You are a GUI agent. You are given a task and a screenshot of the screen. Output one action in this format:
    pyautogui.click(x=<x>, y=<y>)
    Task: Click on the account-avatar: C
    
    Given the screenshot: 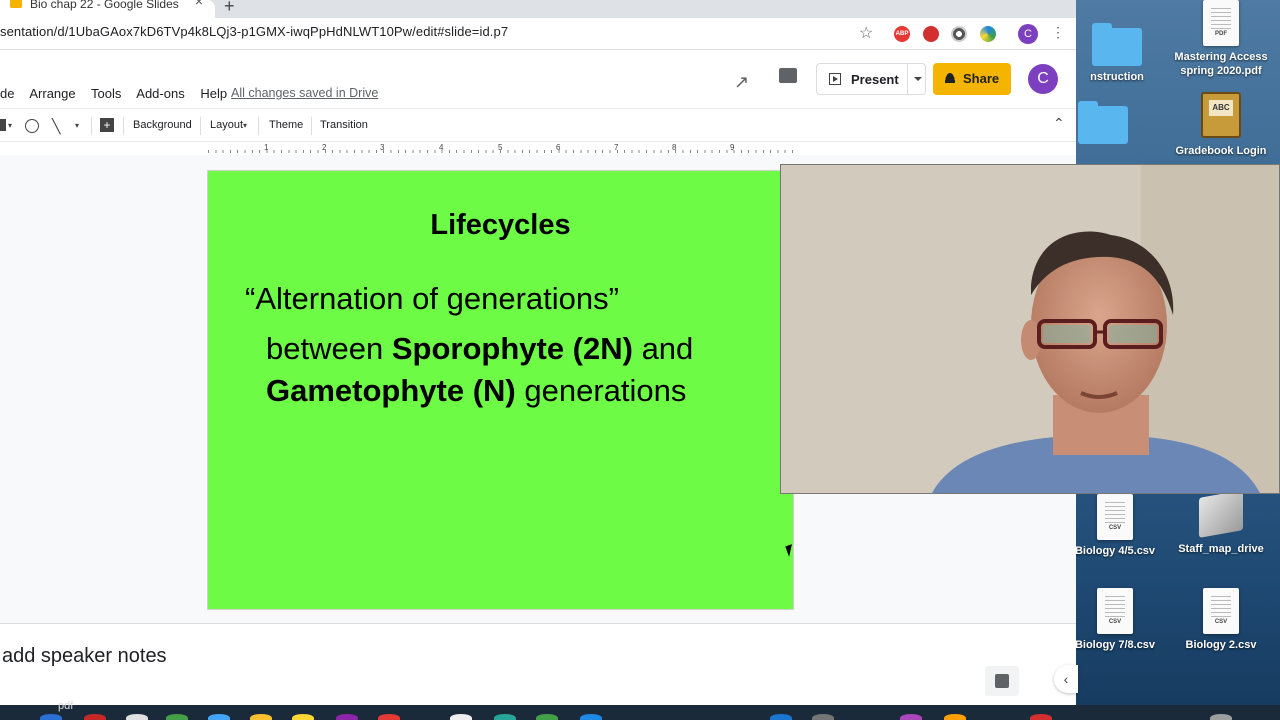 What is the action you would take?
    pyautogui.click(x=1043, y=79)
    